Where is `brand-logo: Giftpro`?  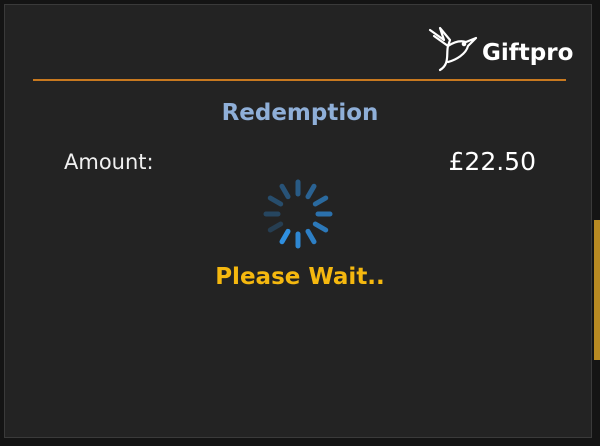 brand-logo: Giftpro is located at coordinates (500, 48).